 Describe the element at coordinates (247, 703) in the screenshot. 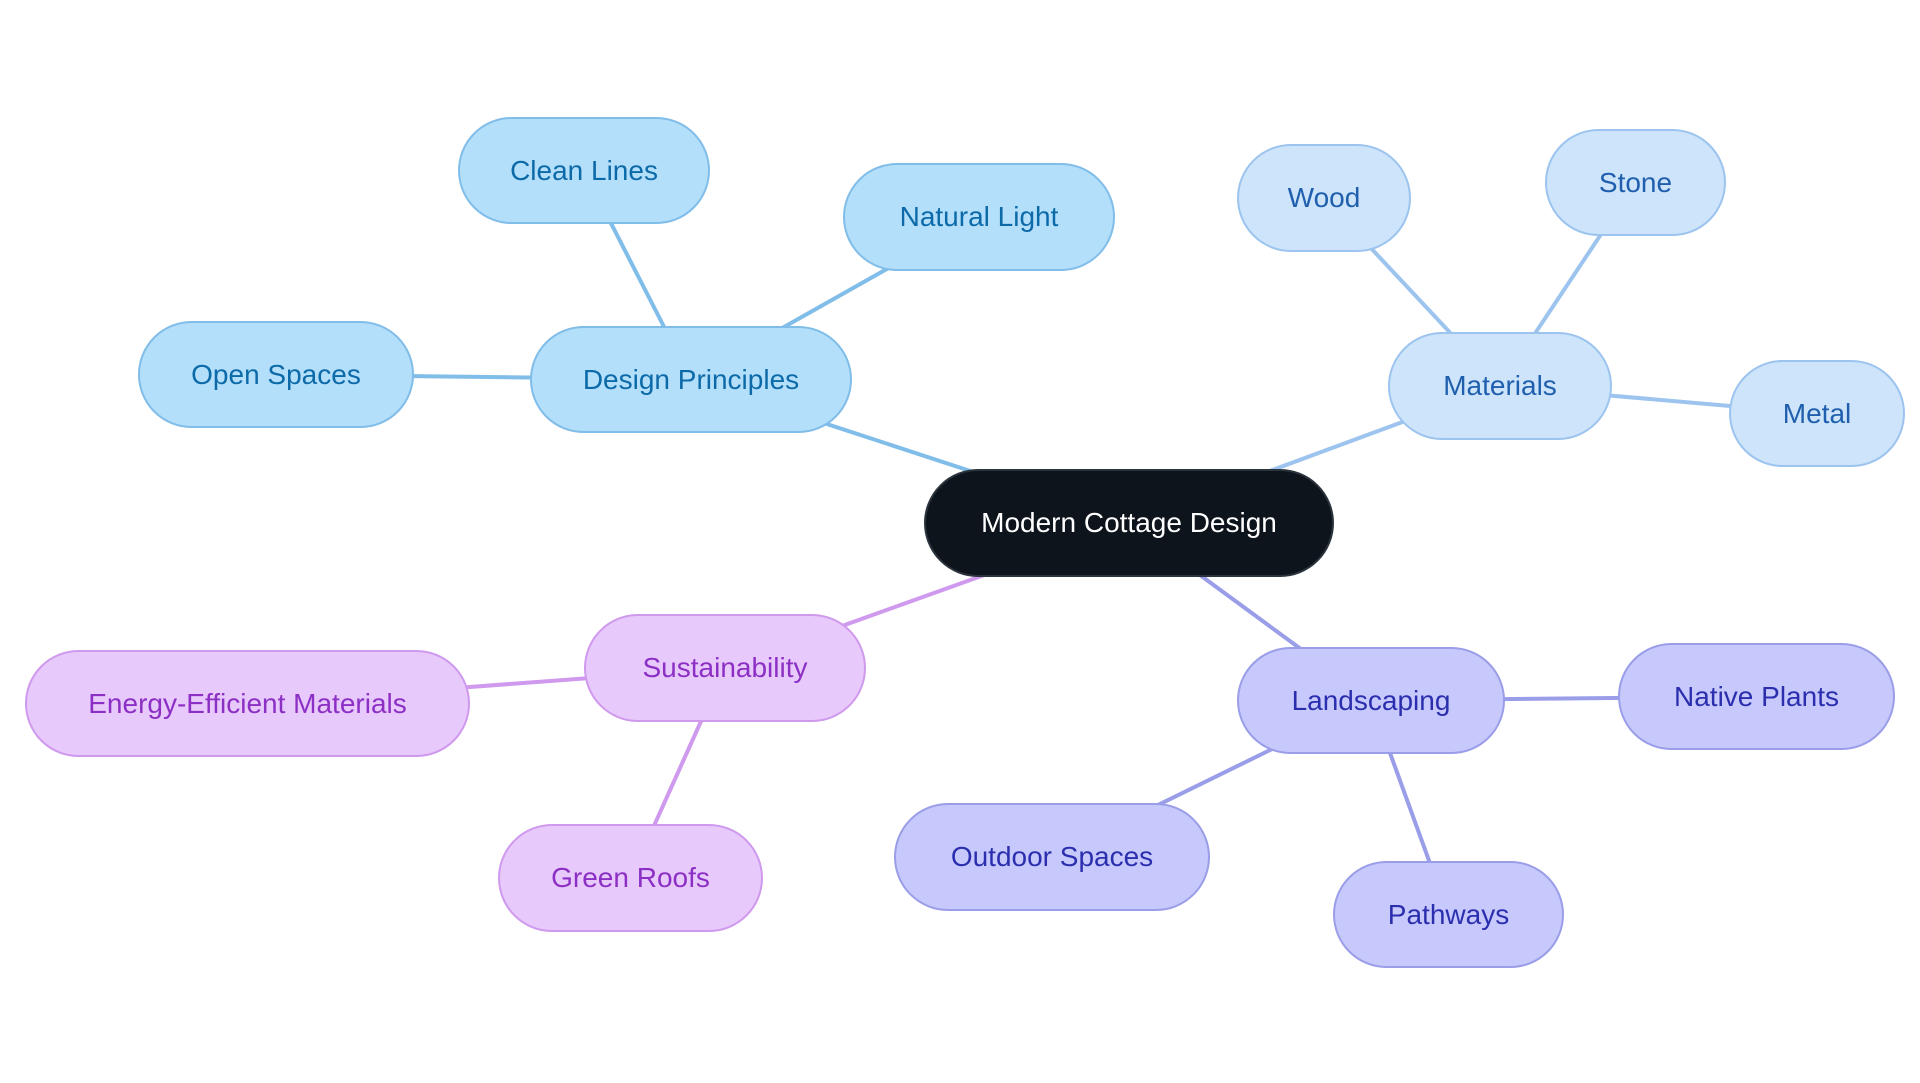

I see `node-energy-efficient-materials: Energy-Efficient Materials` at that location.